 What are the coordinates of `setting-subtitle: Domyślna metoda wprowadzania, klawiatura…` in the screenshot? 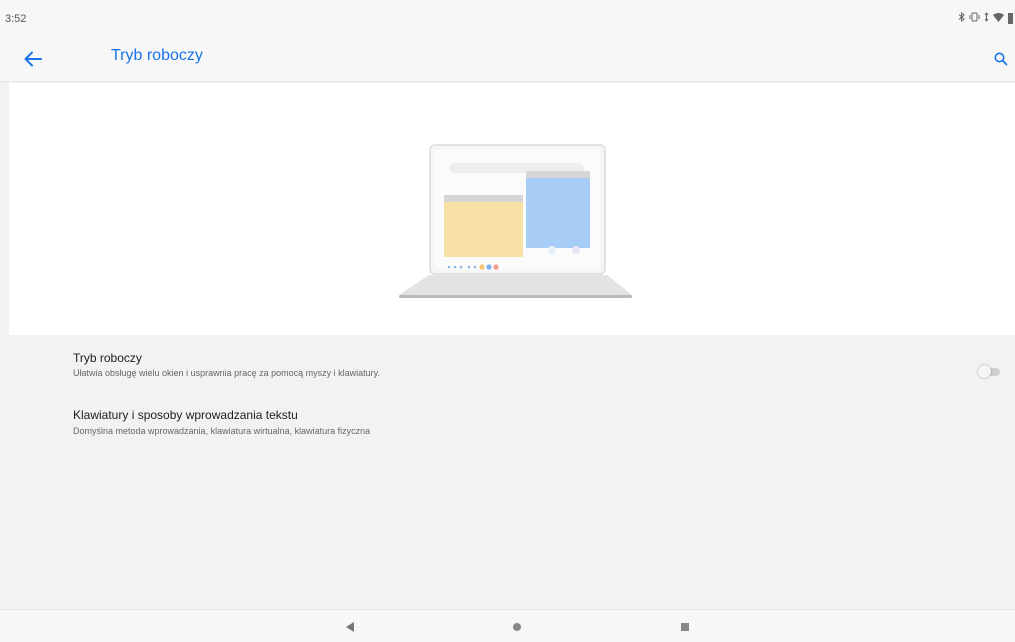 It's located at (222, 431).